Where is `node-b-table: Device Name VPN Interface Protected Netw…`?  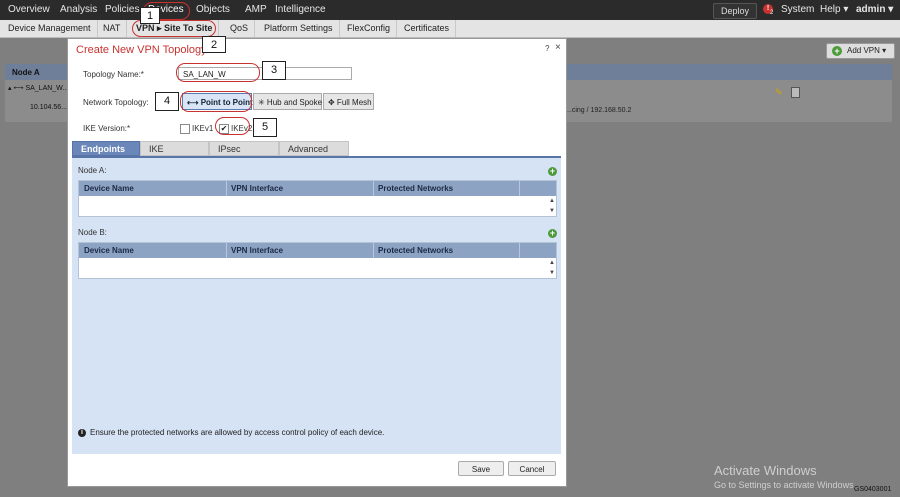 node-b-table: Device Name VPN Interface Protected Netw… is located at coordinates (317, 260).